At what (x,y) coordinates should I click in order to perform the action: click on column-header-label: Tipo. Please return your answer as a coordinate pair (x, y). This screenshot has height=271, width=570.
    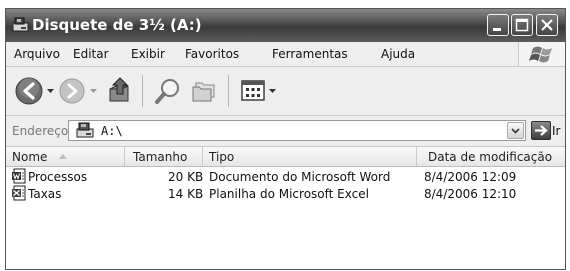
    Looking at the image, I should click on (222, 157).